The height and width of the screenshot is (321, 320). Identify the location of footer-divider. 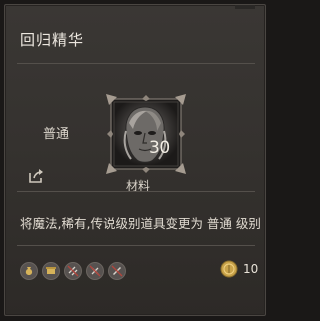
(136, 245).